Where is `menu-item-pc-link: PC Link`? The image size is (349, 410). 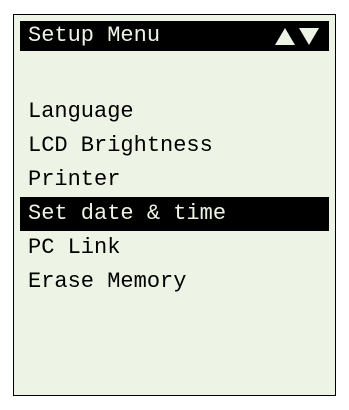
menu-item-pc-link: PC Link is located at coordinates (174, 248).